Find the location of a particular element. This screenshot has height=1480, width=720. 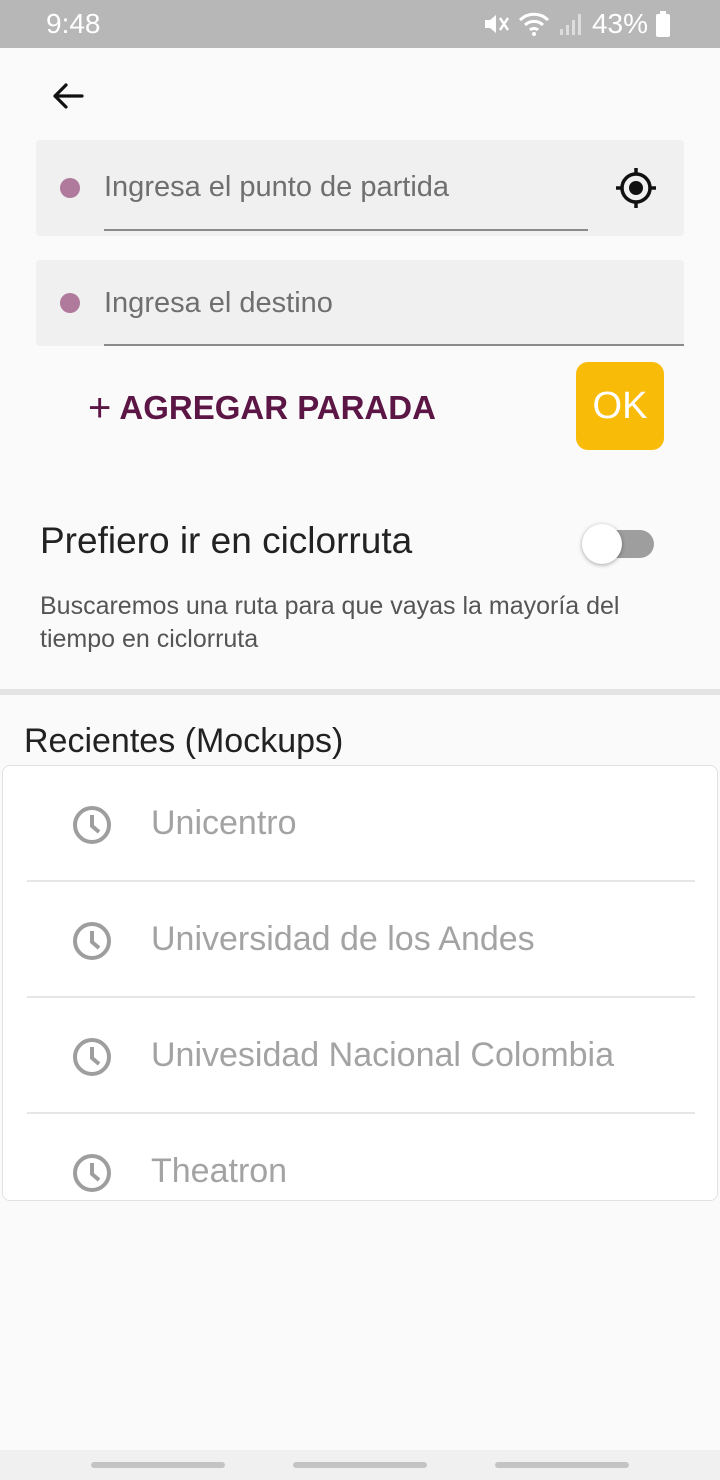

nav-home-button is located at coordinates (360, 1465).